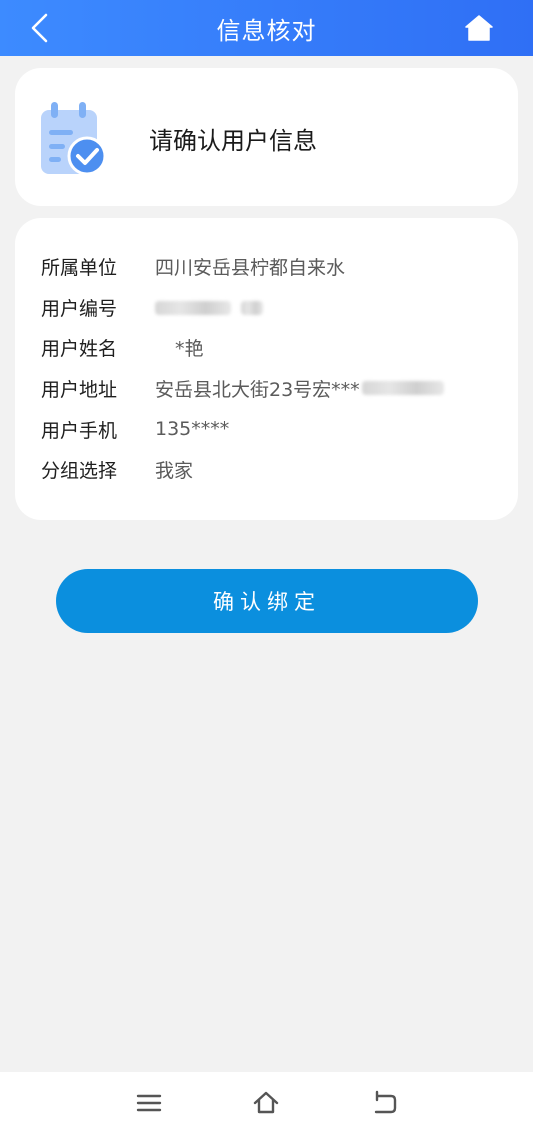  I want to click on header-bar: 信息核对, so click(266, 28).